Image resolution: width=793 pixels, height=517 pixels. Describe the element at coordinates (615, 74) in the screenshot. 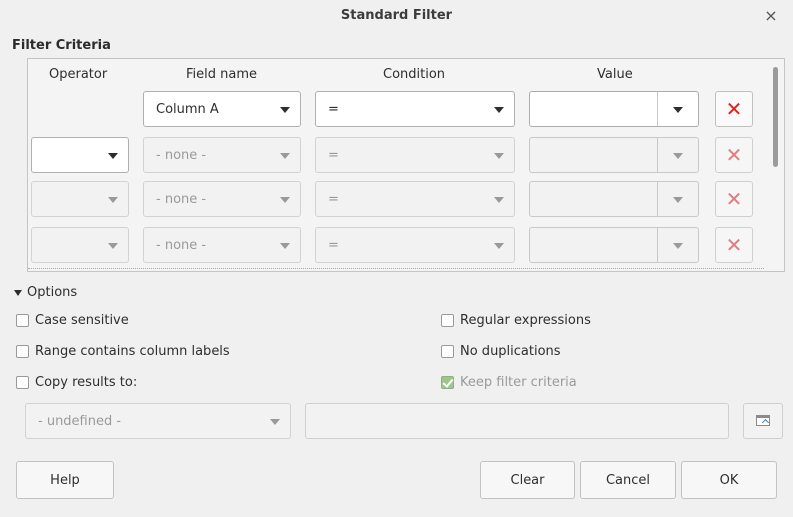

I see `value-header: Value` at that location.